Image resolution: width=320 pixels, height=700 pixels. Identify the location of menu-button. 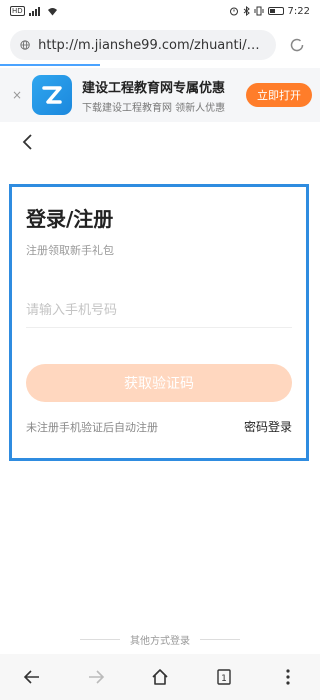
(288, 677).